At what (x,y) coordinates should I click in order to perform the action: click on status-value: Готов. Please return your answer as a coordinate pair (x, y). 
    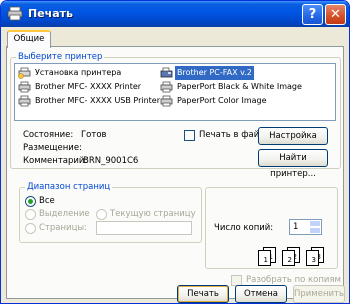
    Looking at the image, I should click on (94, 135).